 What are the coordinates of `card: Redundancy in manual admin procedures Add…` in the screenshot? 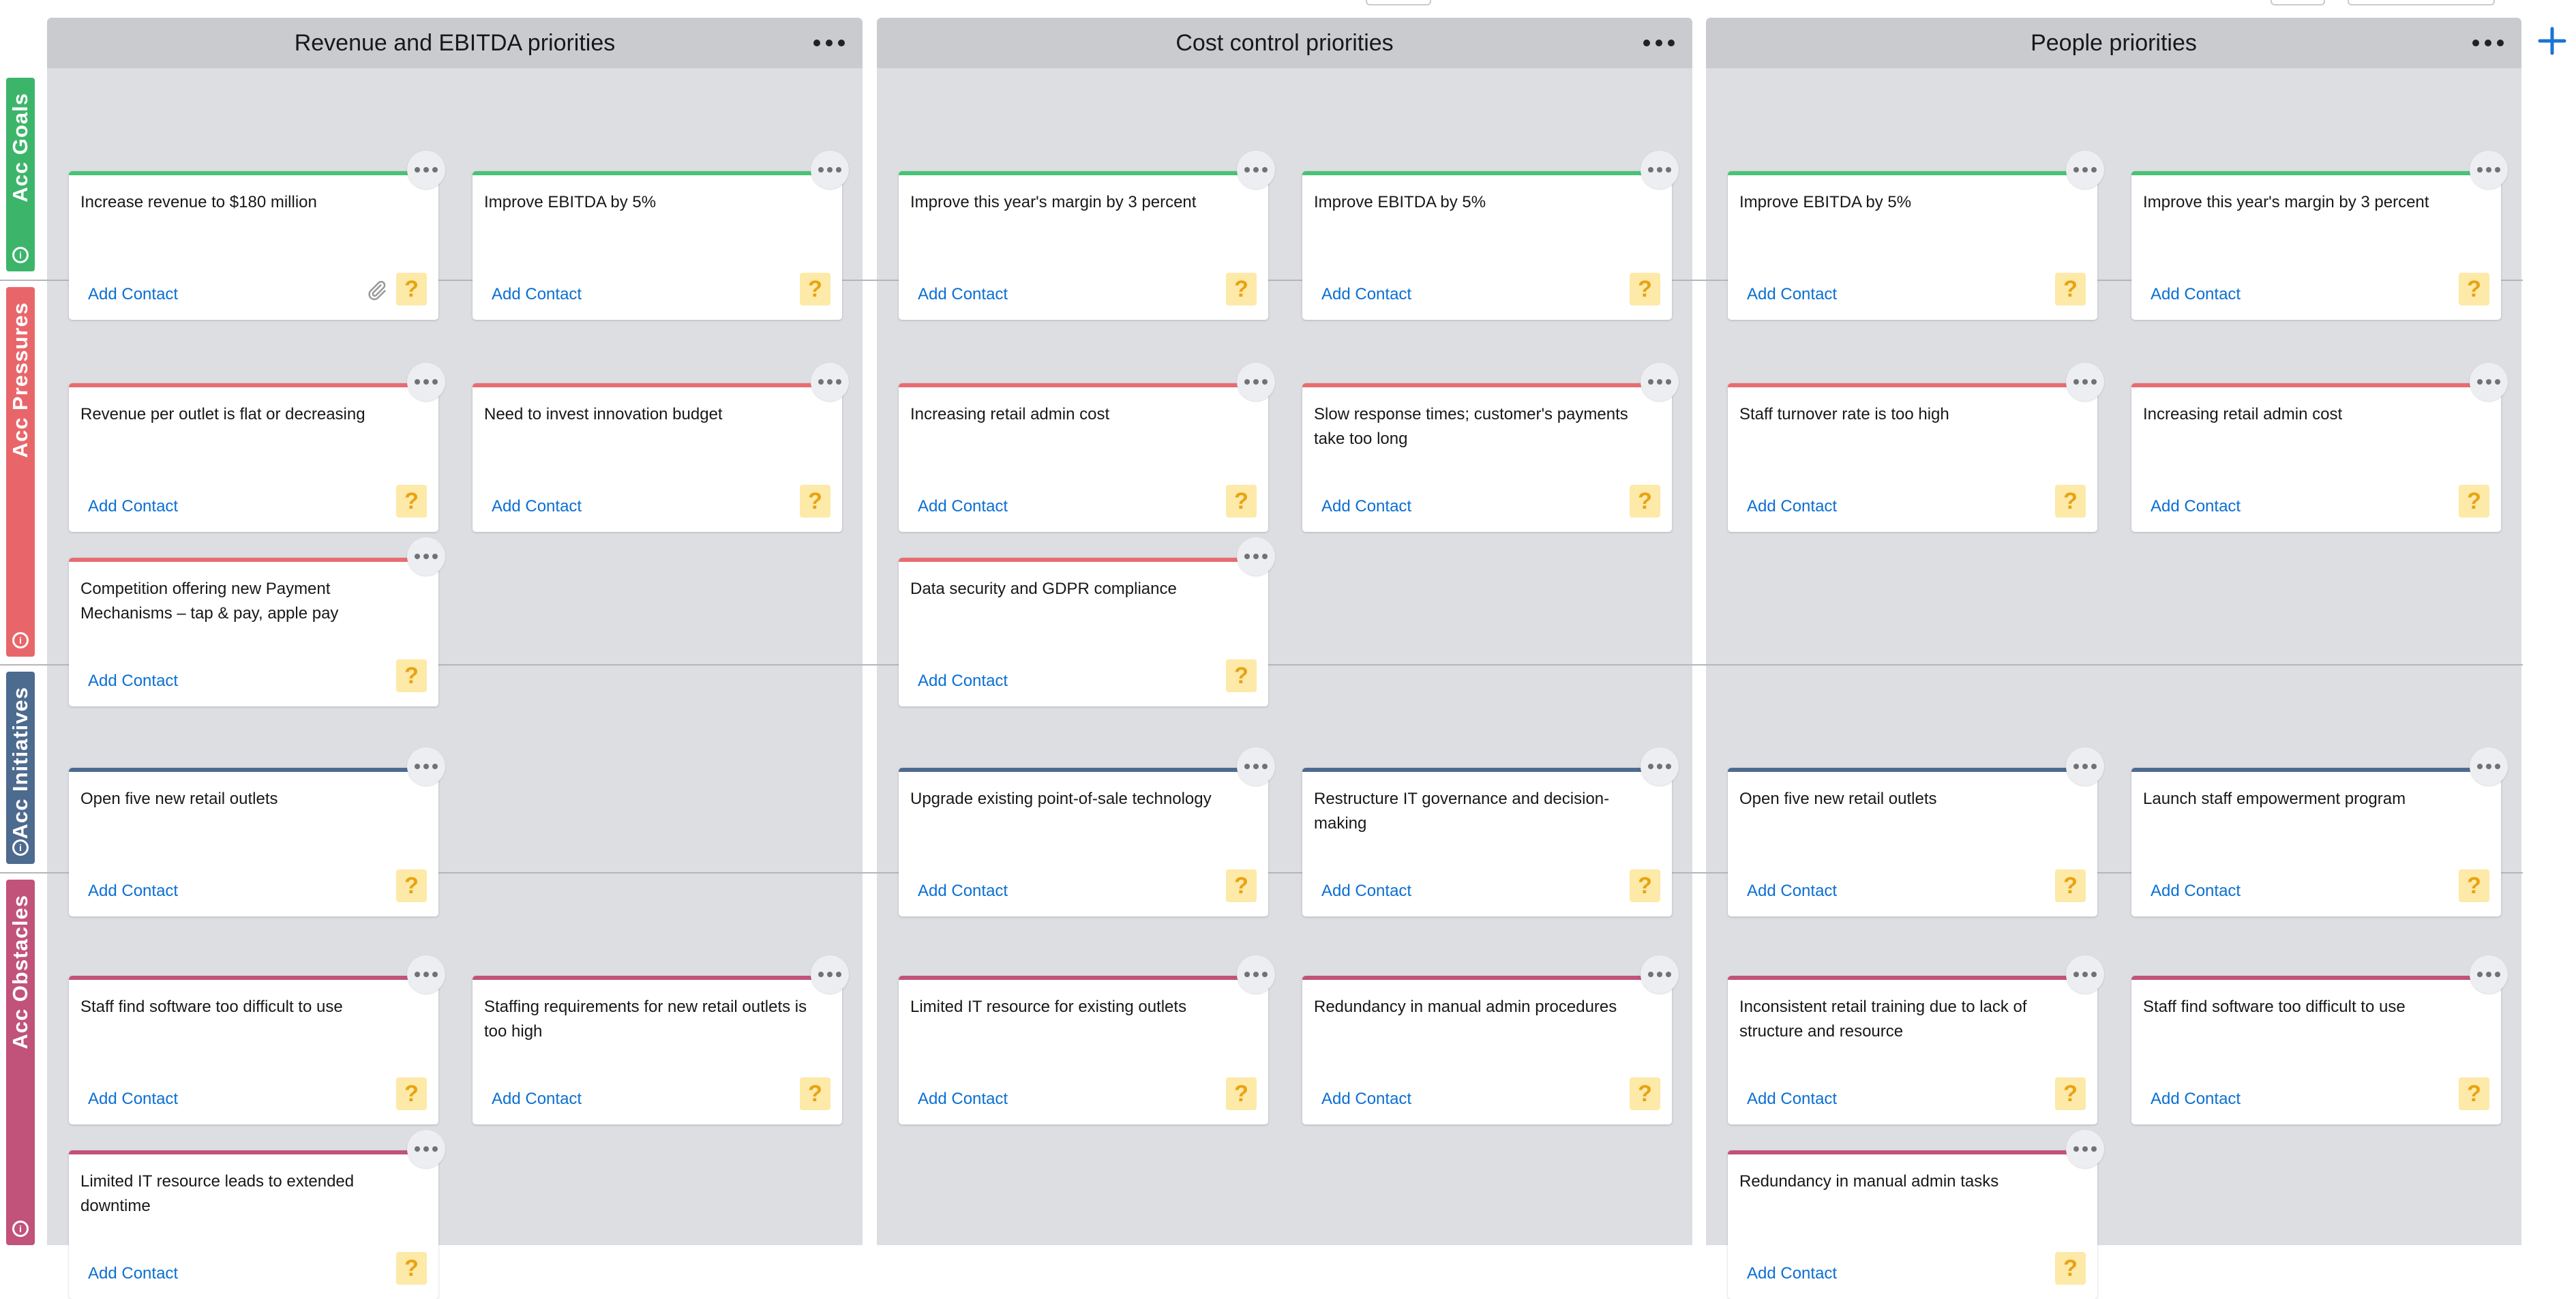 It's located at (1491, 1039).